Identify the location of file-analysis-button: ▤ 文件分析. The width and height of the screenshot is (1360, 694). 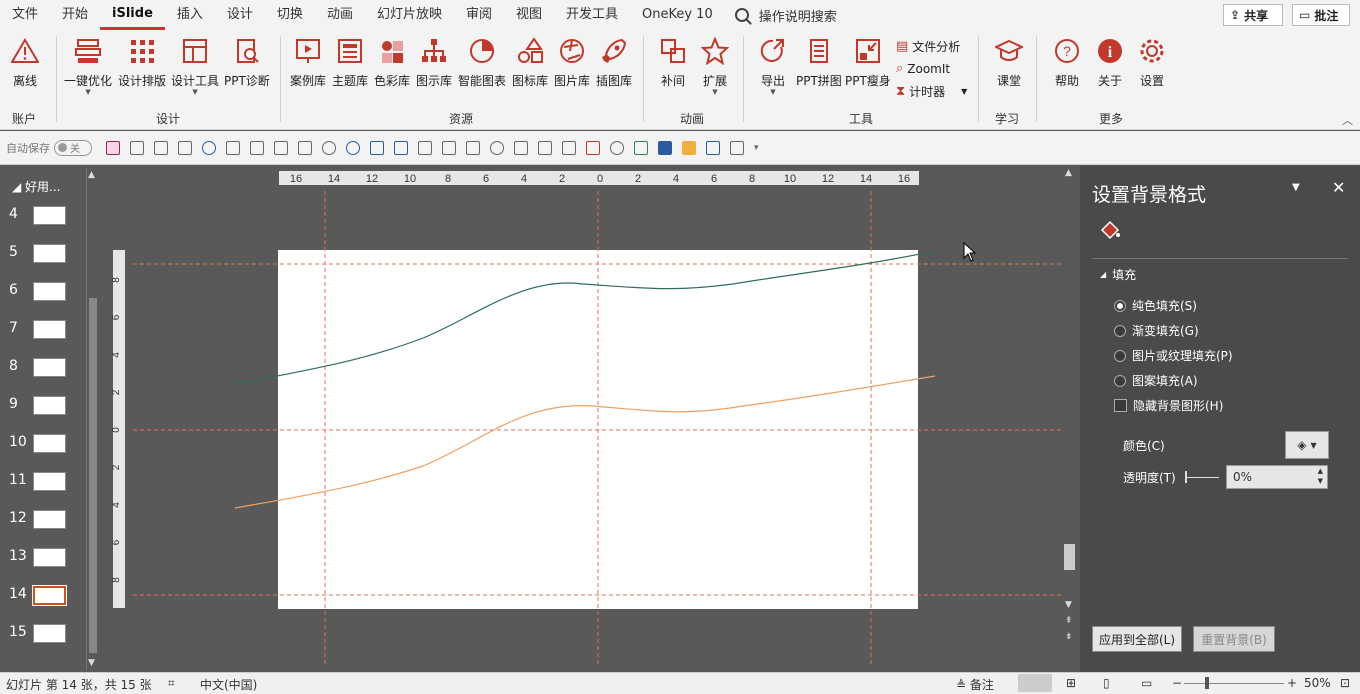
(928, 46).